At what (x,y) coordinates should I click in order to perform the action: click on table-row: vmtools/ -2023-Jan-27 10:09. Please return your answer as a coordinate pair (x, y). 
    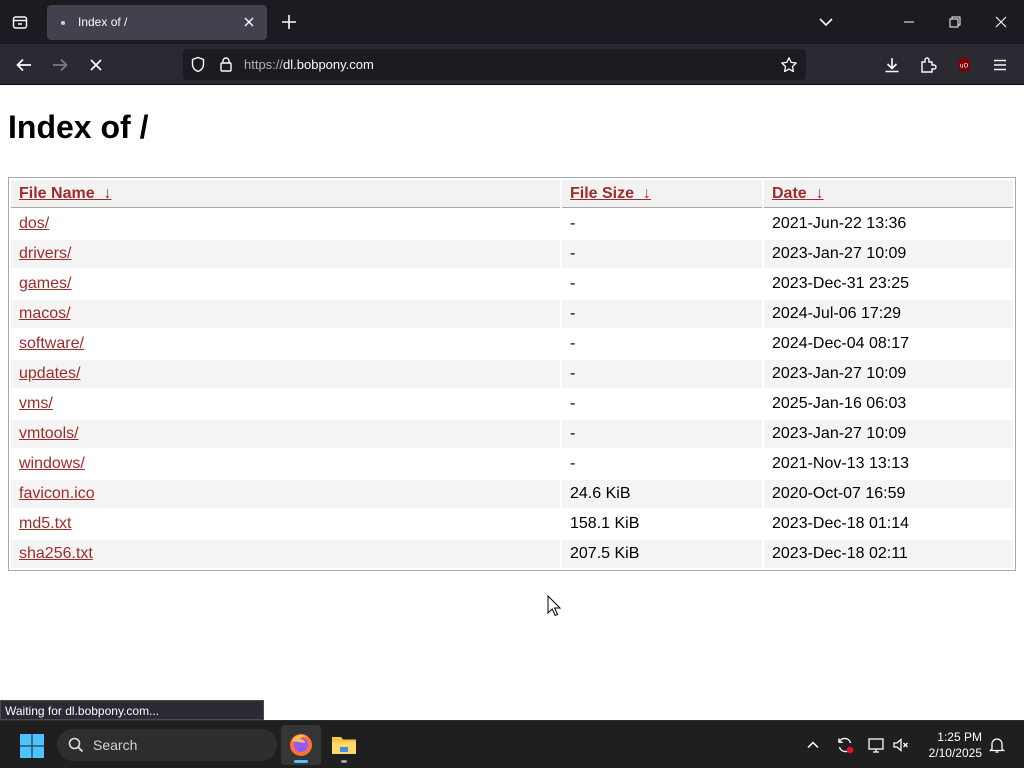
    Looking at the image, I should click on (512, 434).